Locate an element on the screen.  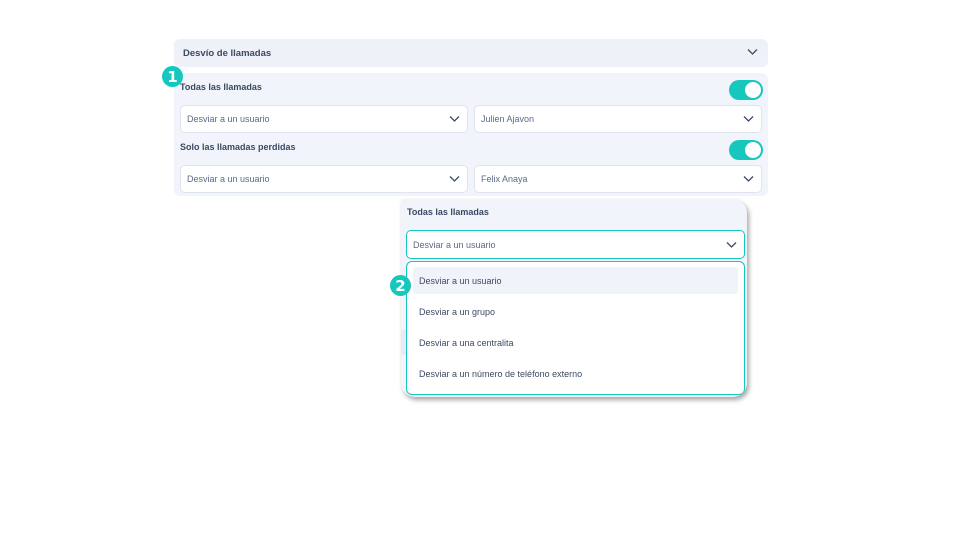
option-label: Desviar a un número de teléfono externo is located at coordinates (501, 373).